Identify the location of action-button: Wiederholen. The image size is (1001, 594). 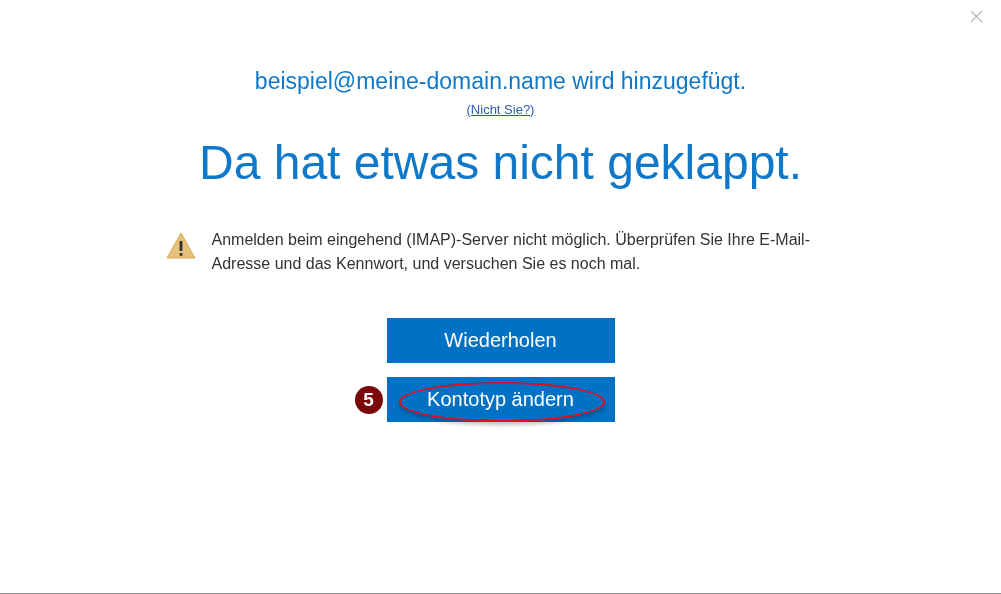
(500, 340).